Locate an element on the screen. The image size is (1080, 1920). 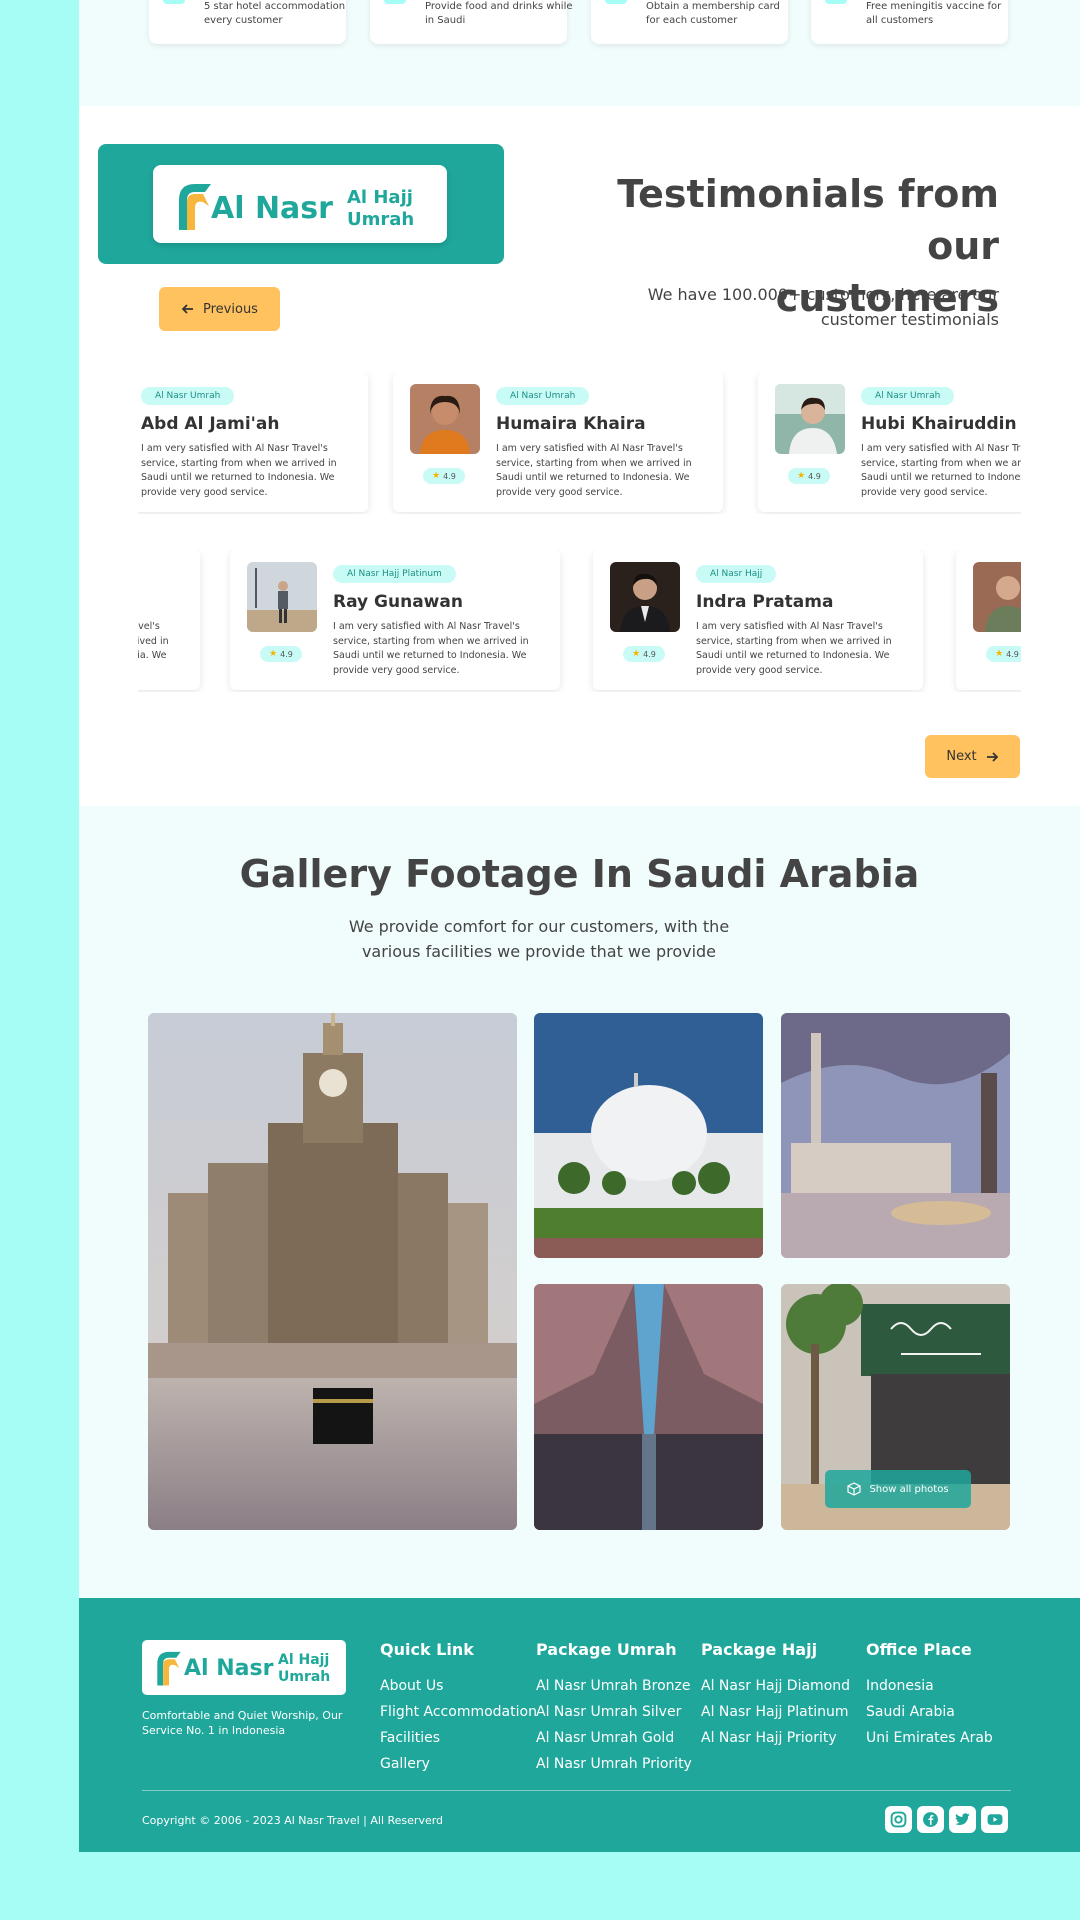
footer-link-flight: Flight Accommodation is located at coordinates (458, 1712).